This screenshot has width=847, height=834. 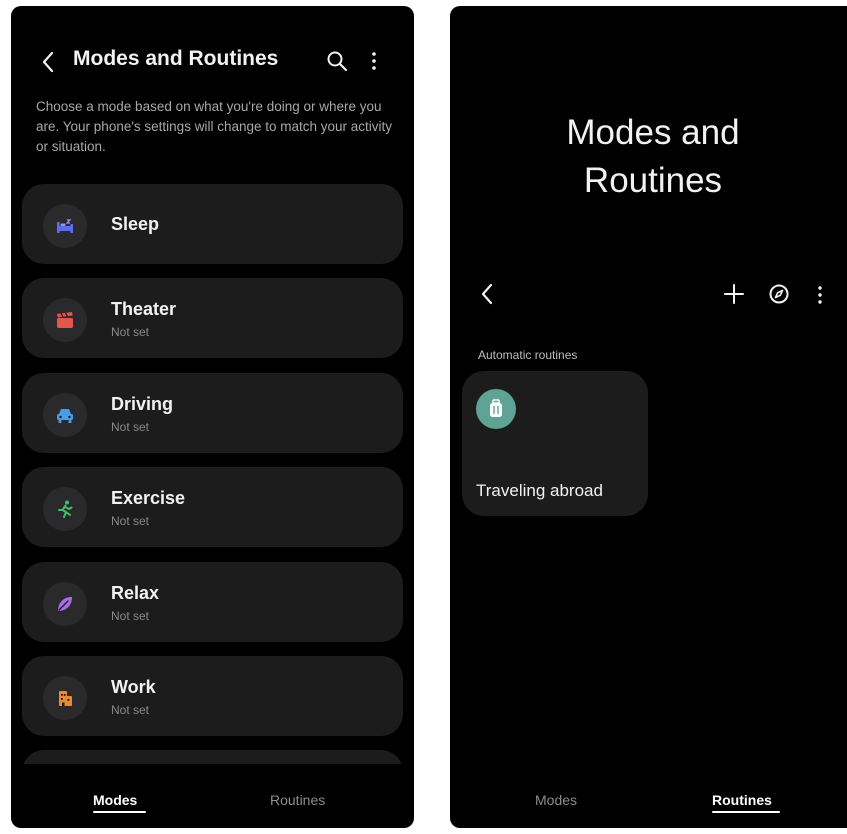 What do you see at coordinates (148, 498) in the screenshot?
I see `mode-name: Exercise` at bounding box center [148, 498].